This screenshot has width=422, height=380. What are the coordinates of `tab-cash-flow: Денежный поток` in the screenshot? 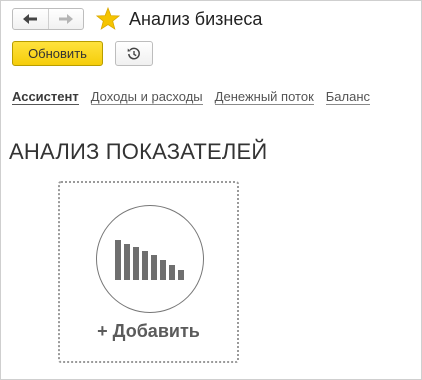 It's located at (264, 97).